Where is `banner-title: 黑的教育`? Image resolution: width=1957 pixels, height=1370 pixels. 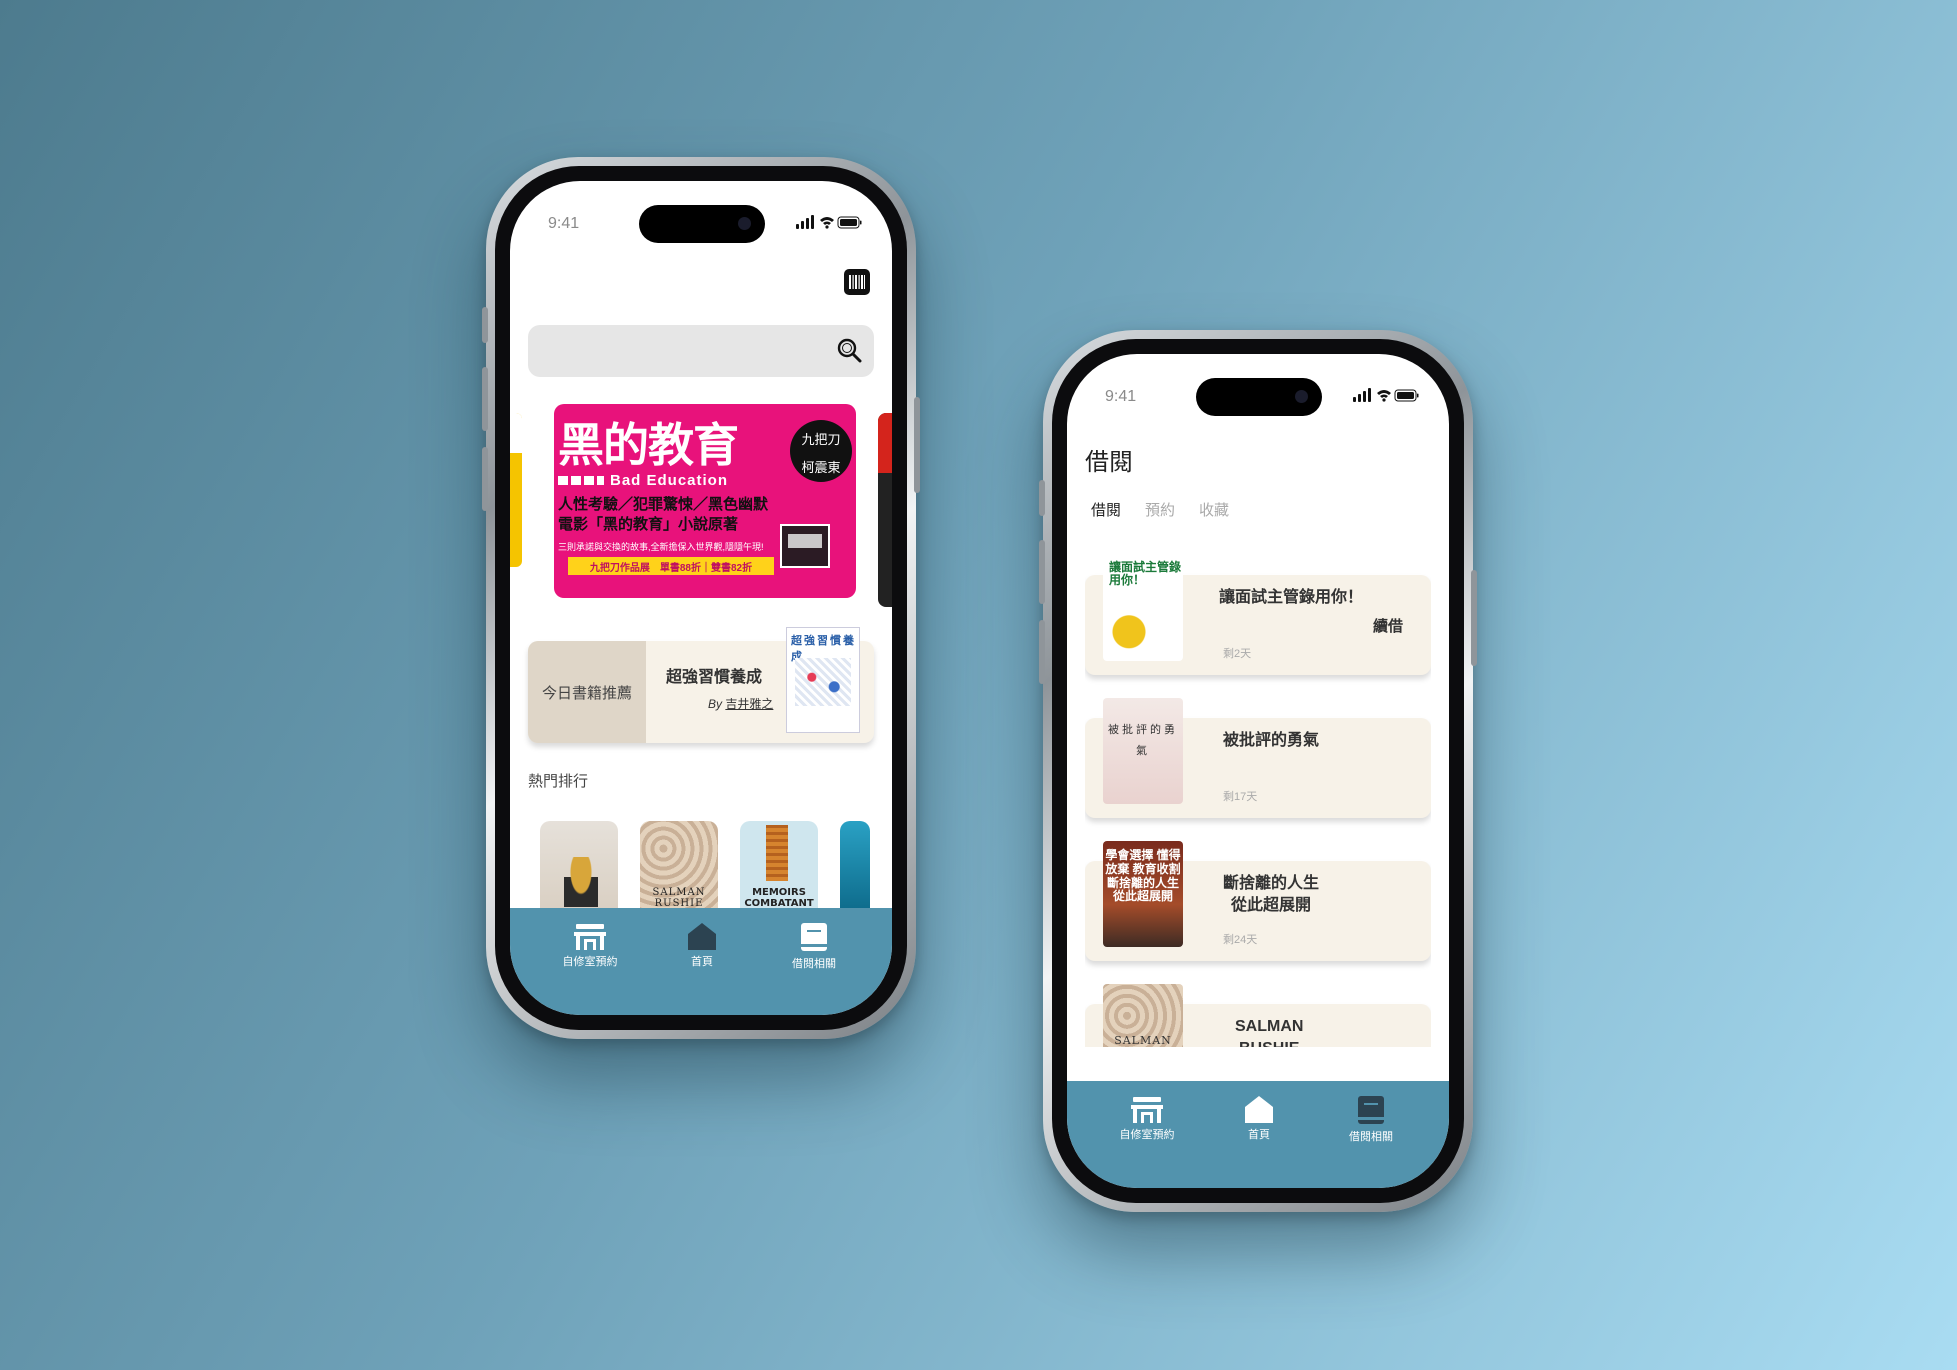
banner-title: 黑的教育 is located at coordinates (648, 445).